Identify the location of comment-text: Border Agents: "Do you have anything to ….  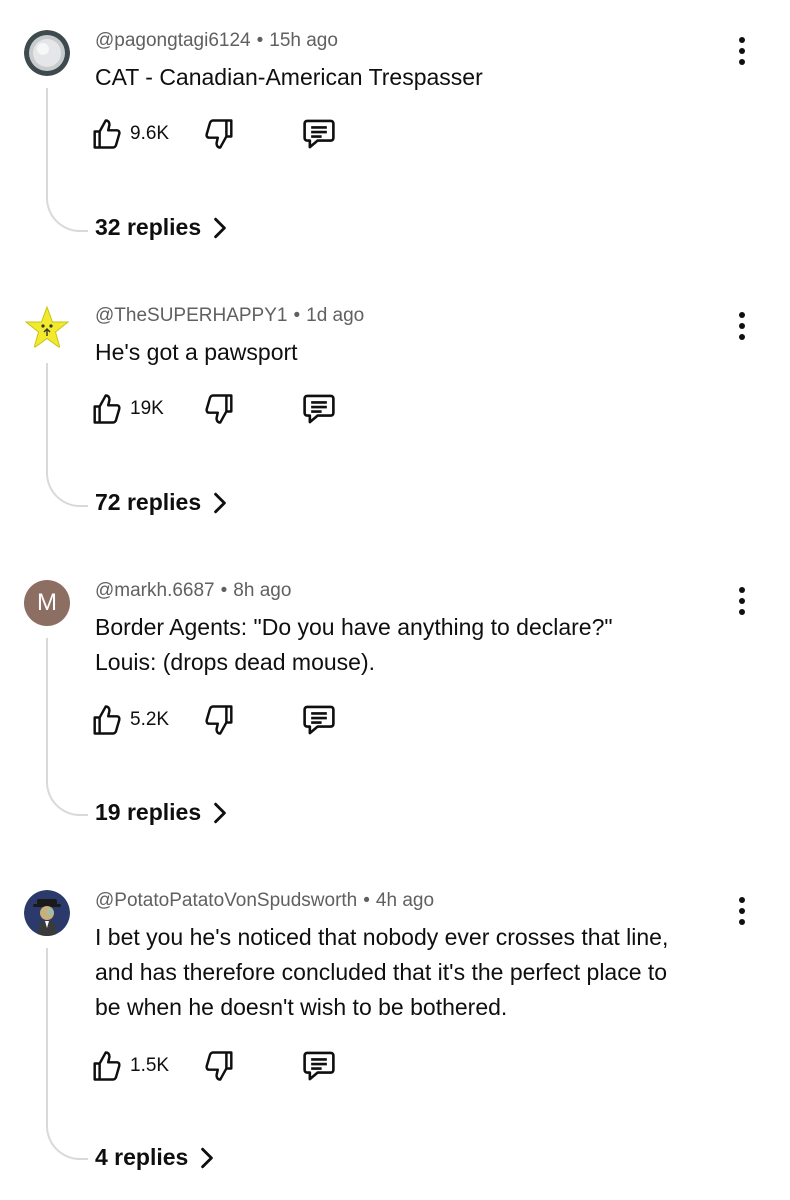
(420, 645).